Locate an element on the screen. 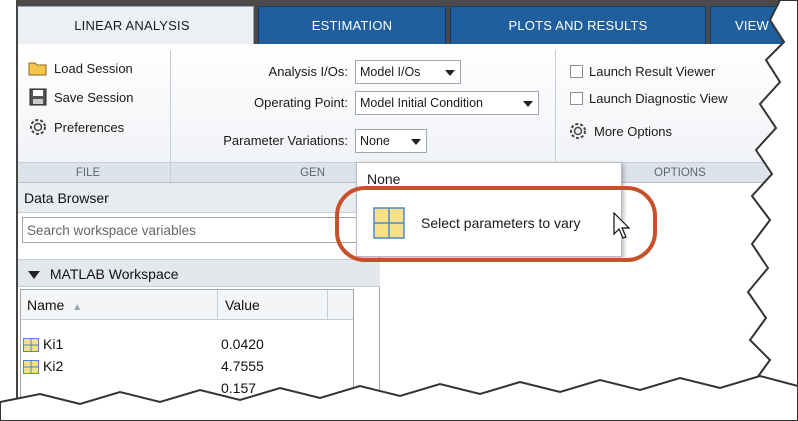 Image resolution: width=798 pixels, height=421 pixels. highlight-oval is located at coordinates (496, 224).